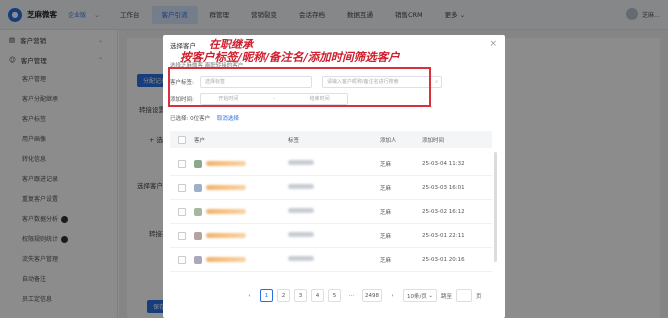 Image resolution: width=668 pixels, height=318 pixels. Describe the element at coordinates (443, 163) in the screenshot. I see `time-cell: 25-03-04 11:32` at that location.